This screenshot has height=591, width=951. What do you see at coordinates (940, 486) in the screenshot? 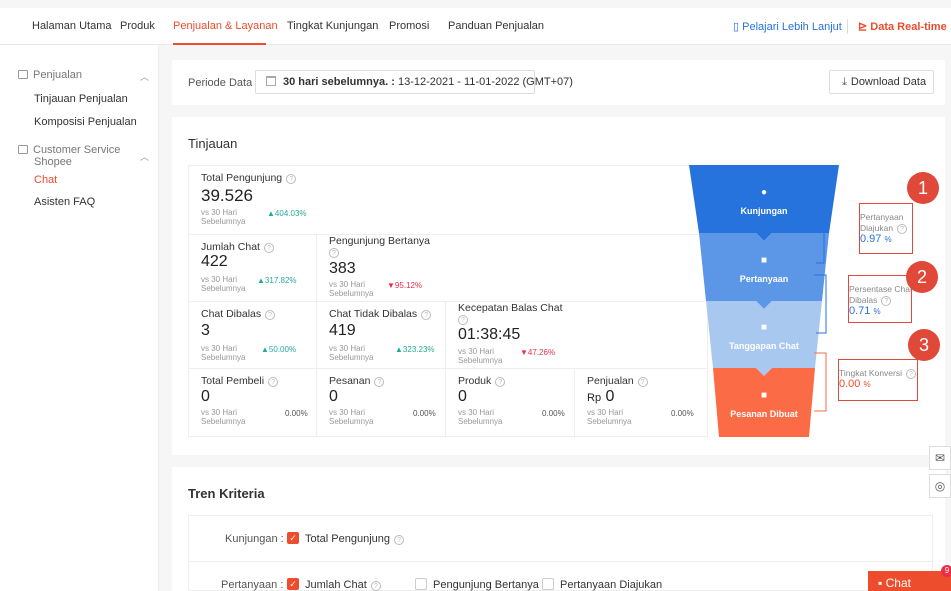
I see `floating-support-button: ◎` at bounding box center [940, 486].